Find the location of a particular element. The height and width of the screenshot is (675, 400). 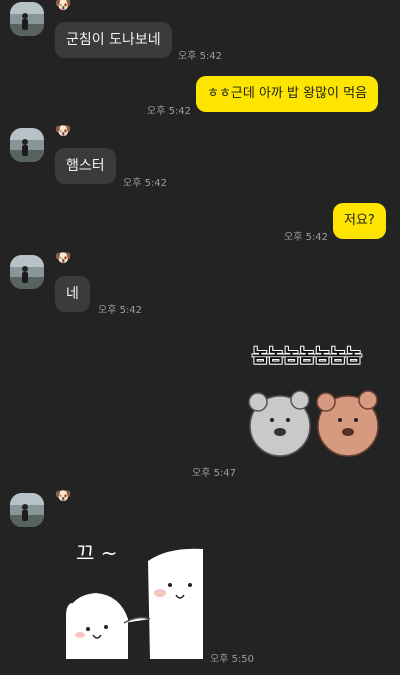

message-bubble-incoming: 네 is located at coordinates (72, 294).